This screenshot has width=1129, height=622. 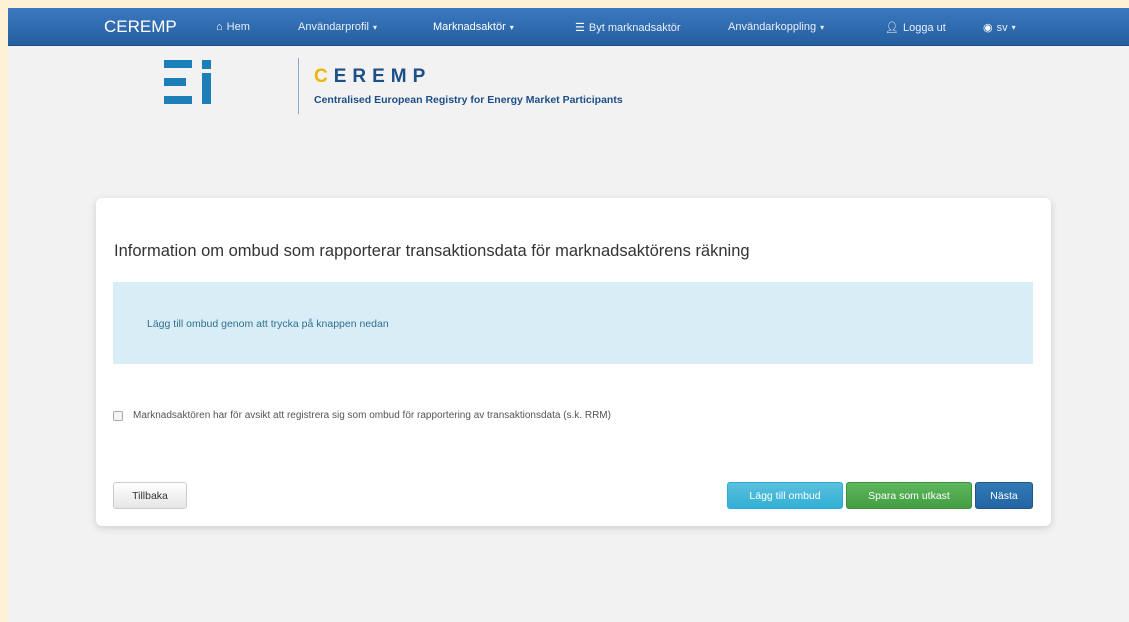 I want to click on nav-item-home: ⌂ Hem, so click(x=233, y=27).